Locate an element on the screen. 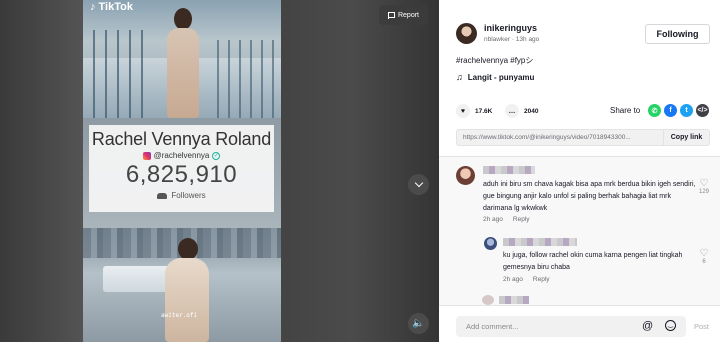 Image resolution: width=720 pixels, height=342 pixels. comment-time: 2h ago is located at coordinates (493, 219).